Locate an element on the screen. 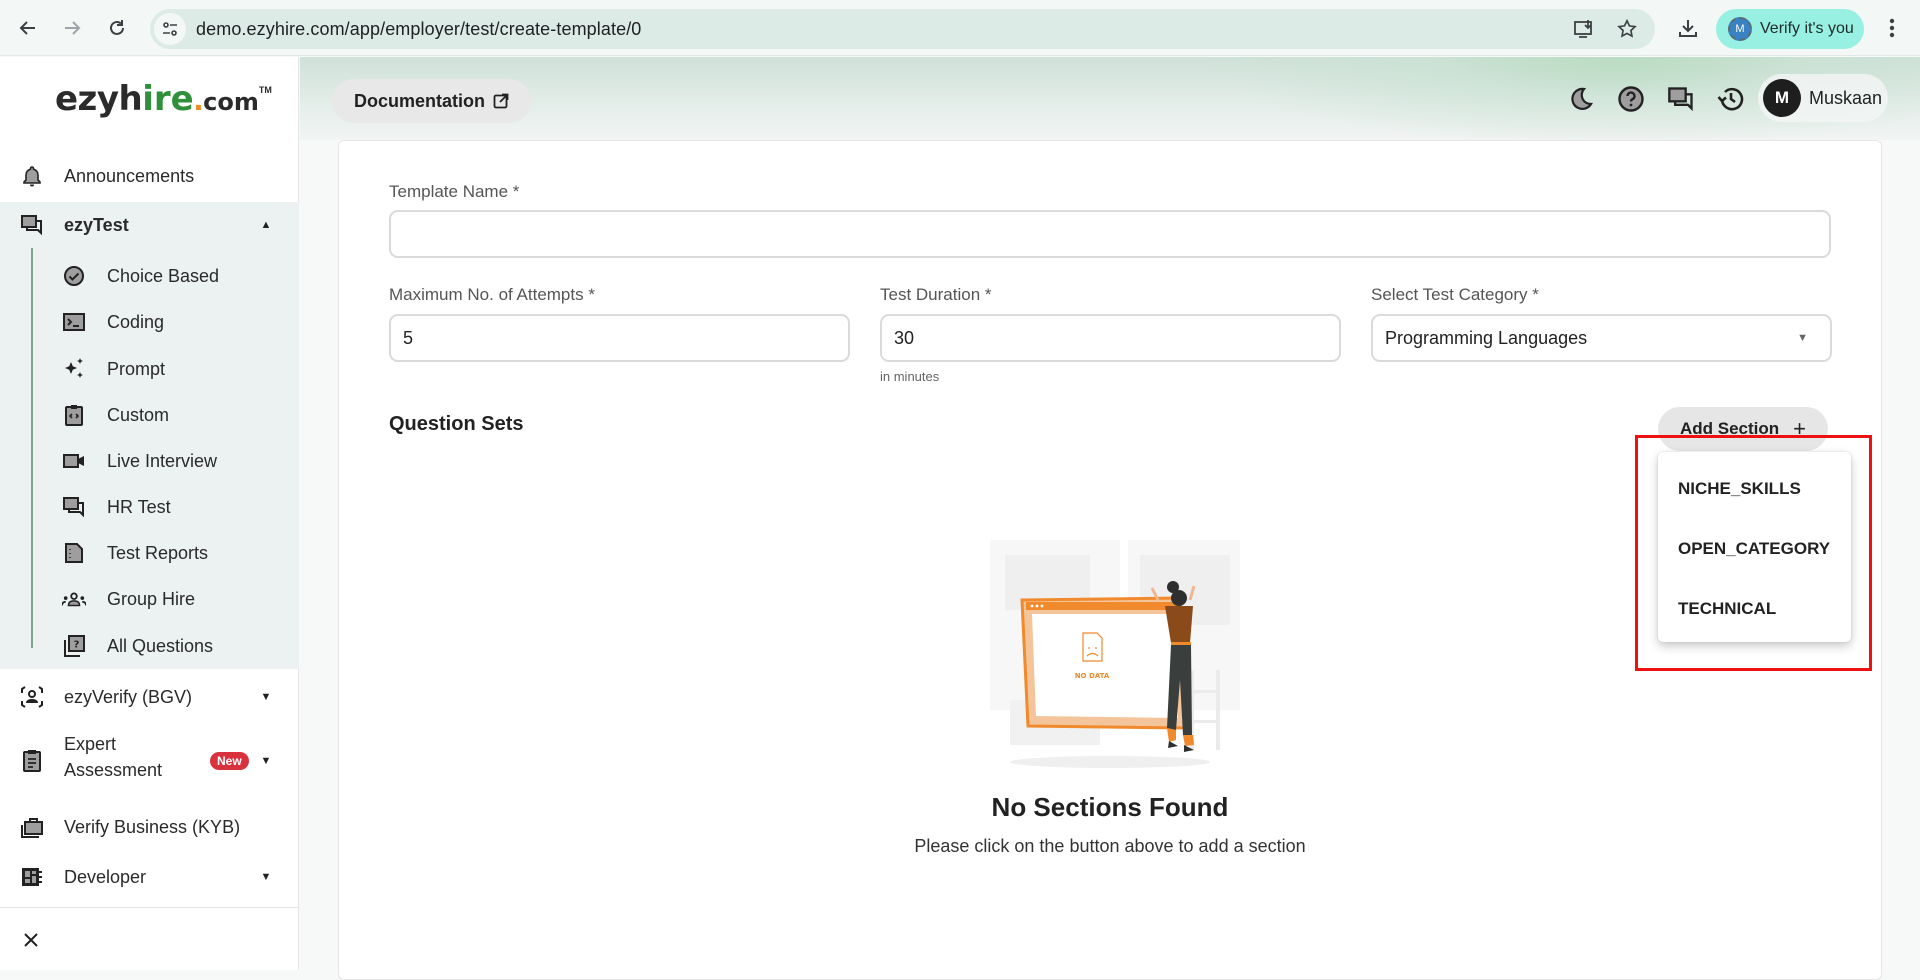 The width and height of the screenshot is (1920, 980). template-name-label: Template Name * is located at coordinates (454, 191).